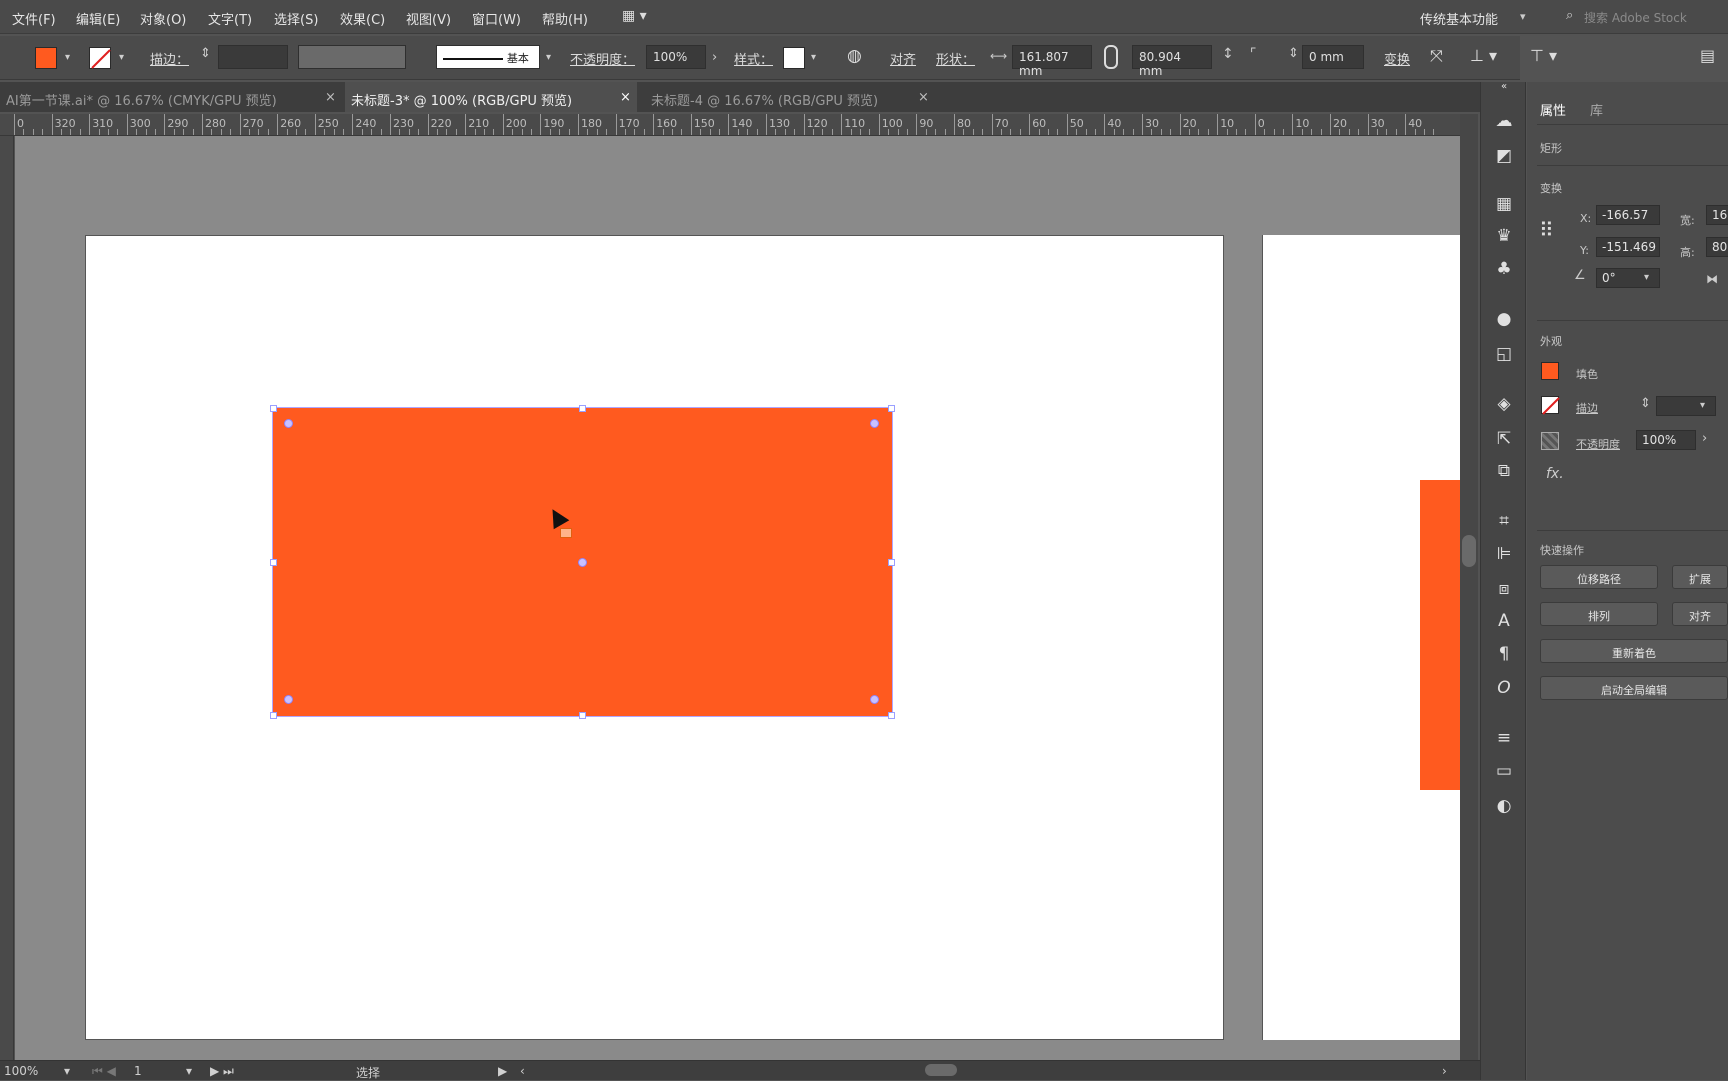 The width and height of the screenshot is (1728, 1081). What do you see at coordinates (1504, 319) in the screenshot?
I see `appearance-icon: ●` at bounding box center [1504, 319].